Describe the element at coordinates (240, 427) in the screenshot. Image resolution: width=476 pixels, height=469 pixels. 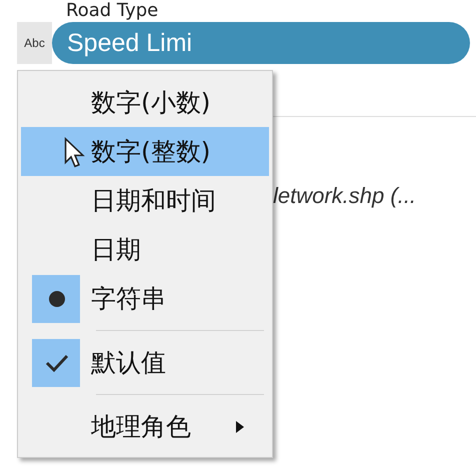
I see `submenu-arrow-icon` at that location.